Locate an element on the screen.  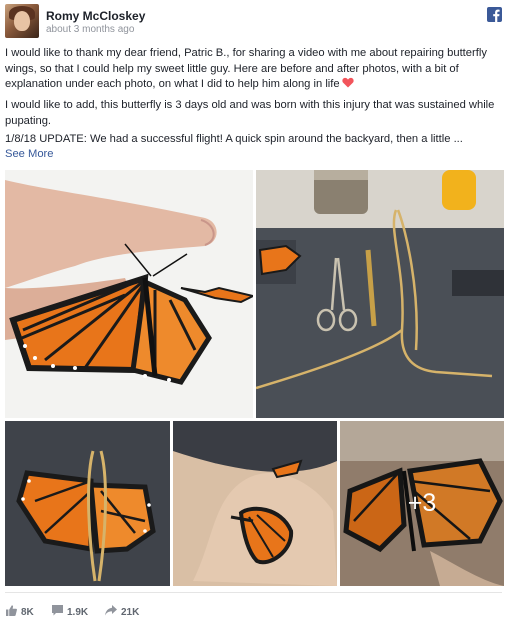
comments-count: 1.9K is located at coordinates (70, 612).